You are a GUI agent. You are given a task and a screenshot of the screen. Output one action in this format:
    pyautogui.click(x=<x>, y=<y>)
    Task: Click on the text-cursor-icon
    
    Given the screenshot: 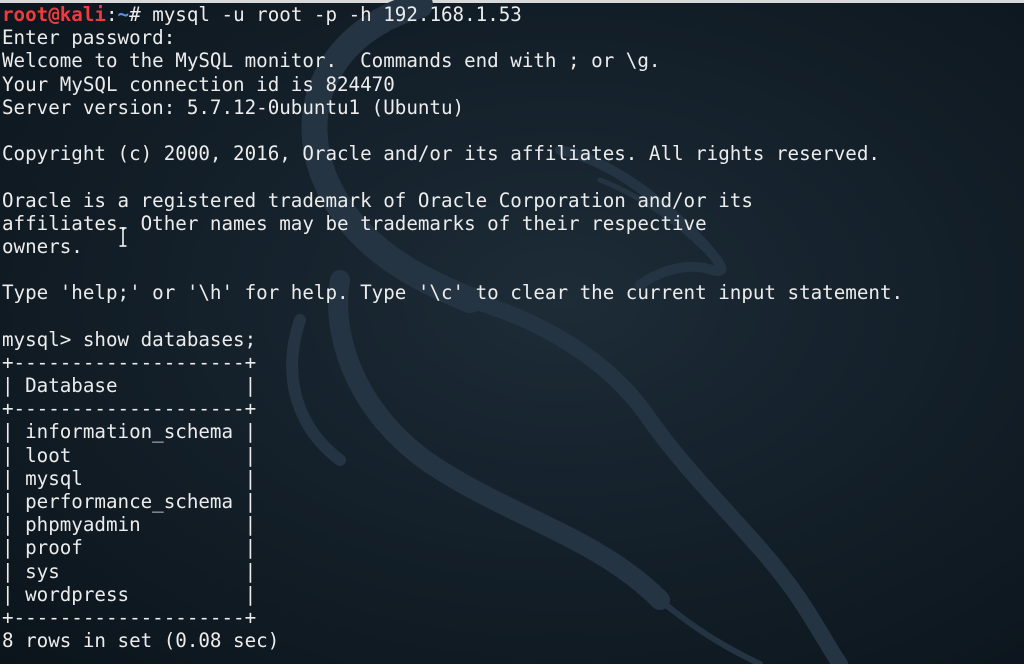 What is the action you would take?
    pyautogui.click(x=123, y=237)
    